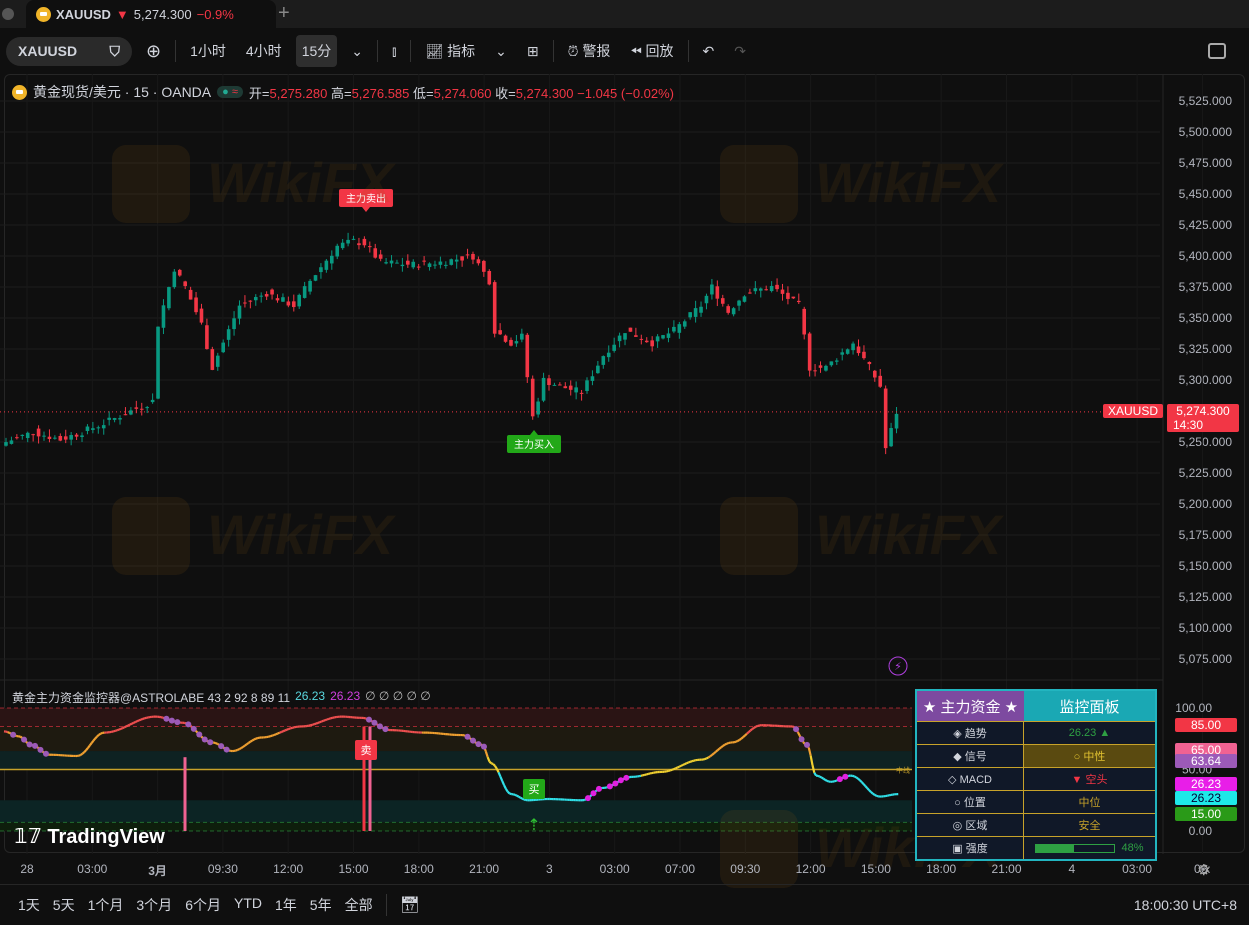 The height and width of the screenshot is (925, 1249). I want to click on range-button: YTD, so click(248, 905).